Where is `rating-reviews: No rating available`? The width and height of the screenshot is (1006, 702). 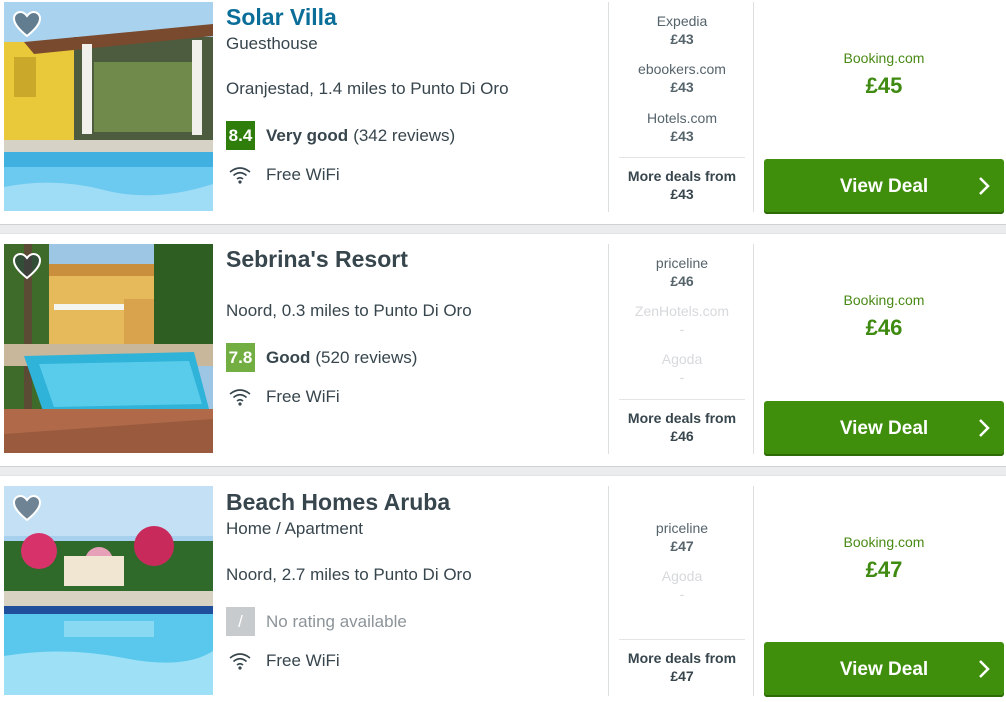 rating-reviews: No rating available is located at coordinates (336, 621).